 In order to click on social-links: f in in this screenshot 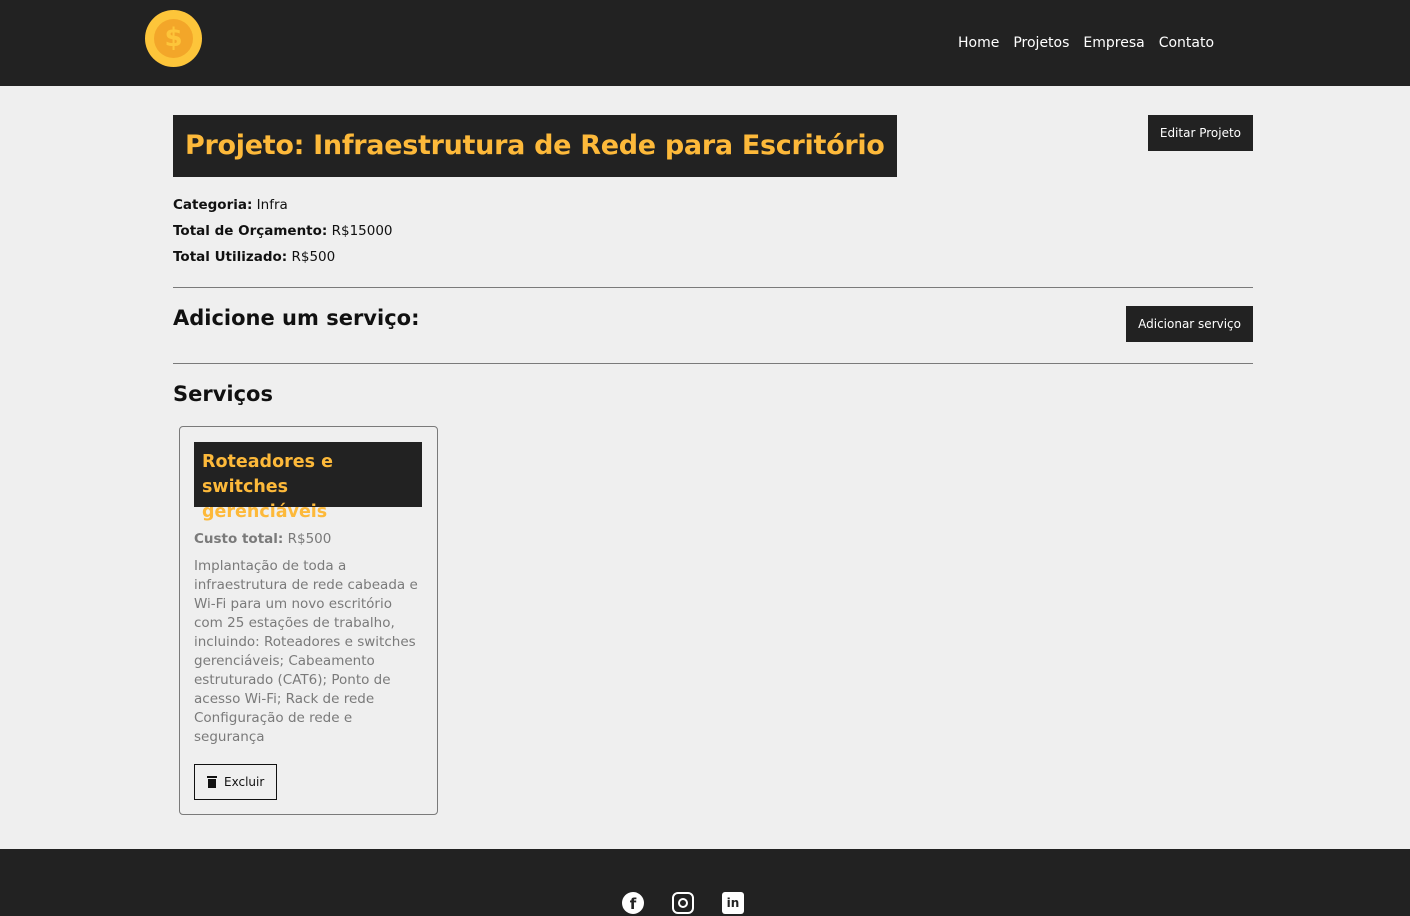, I will do `click(683, 903)`.